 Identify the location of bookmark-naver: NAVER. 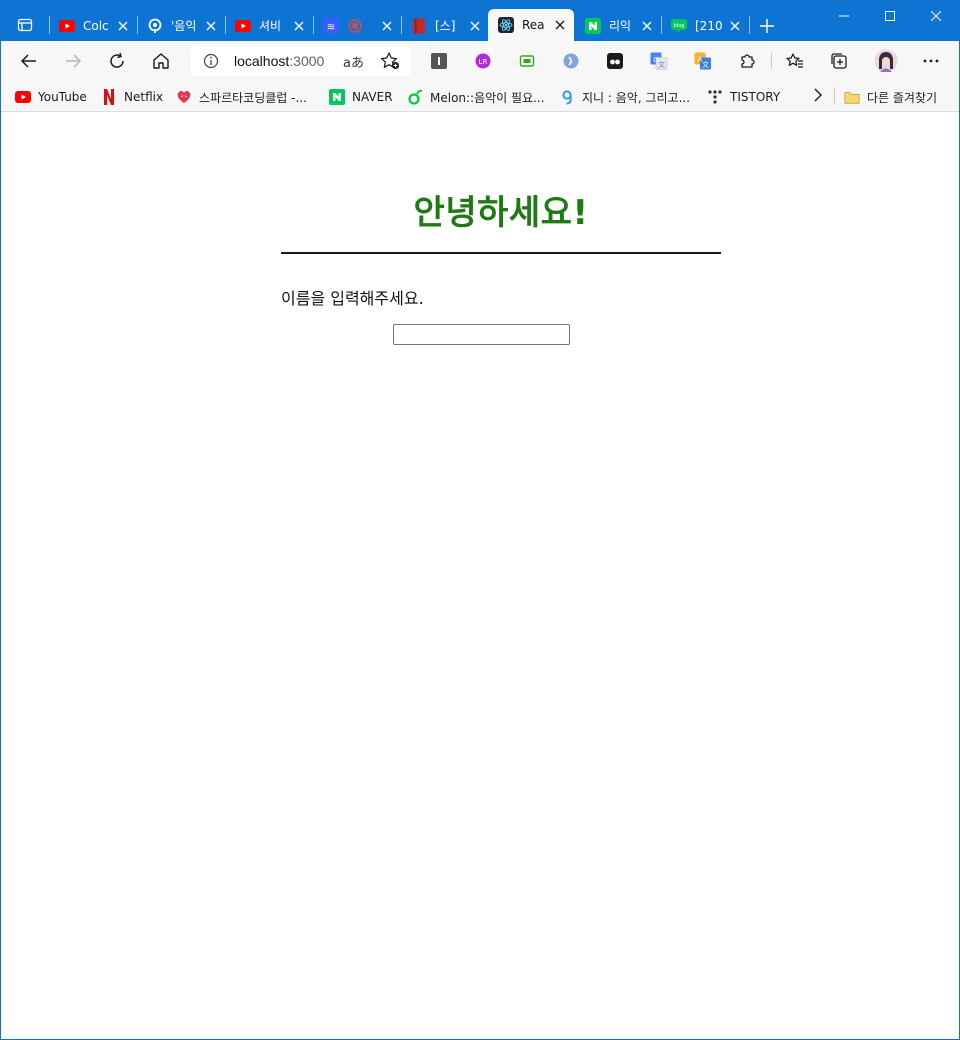
(361, 97).